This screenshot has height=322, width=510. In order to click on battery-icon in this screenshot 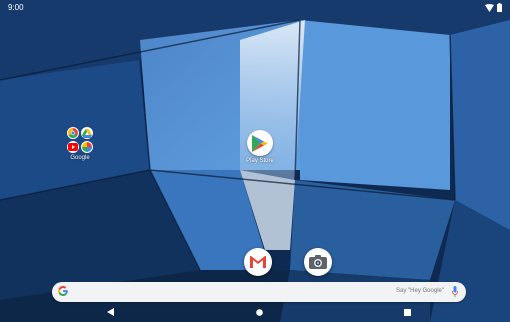, I will do `click(499, 7)`.